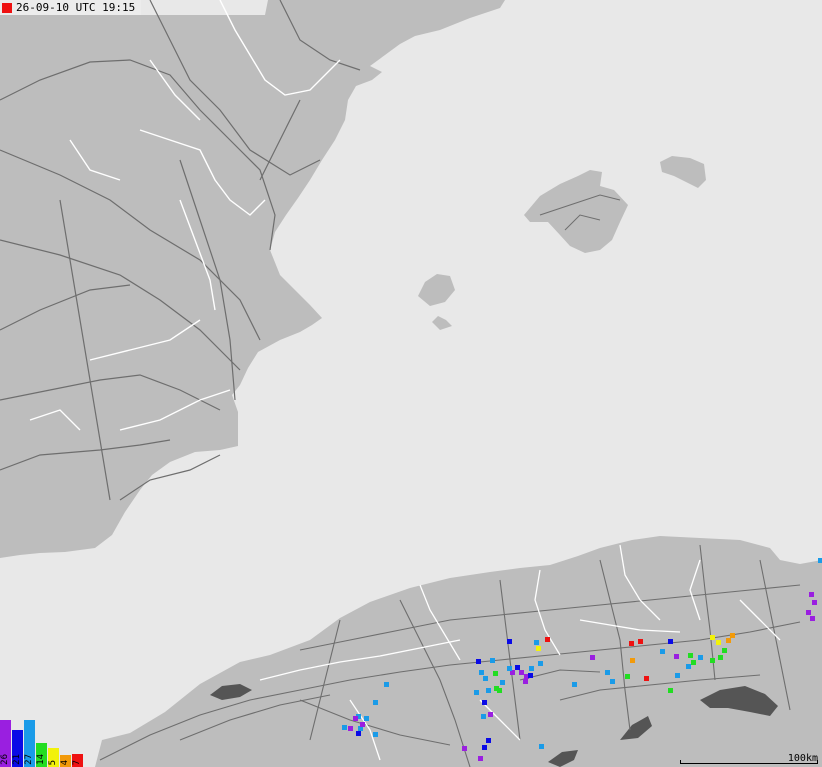 Image resolution: width=822 pixels, height=767 pixels. Describe the element at coordinates (53, 757) in the screenshot. I see `legend-bar: 5` at that location.